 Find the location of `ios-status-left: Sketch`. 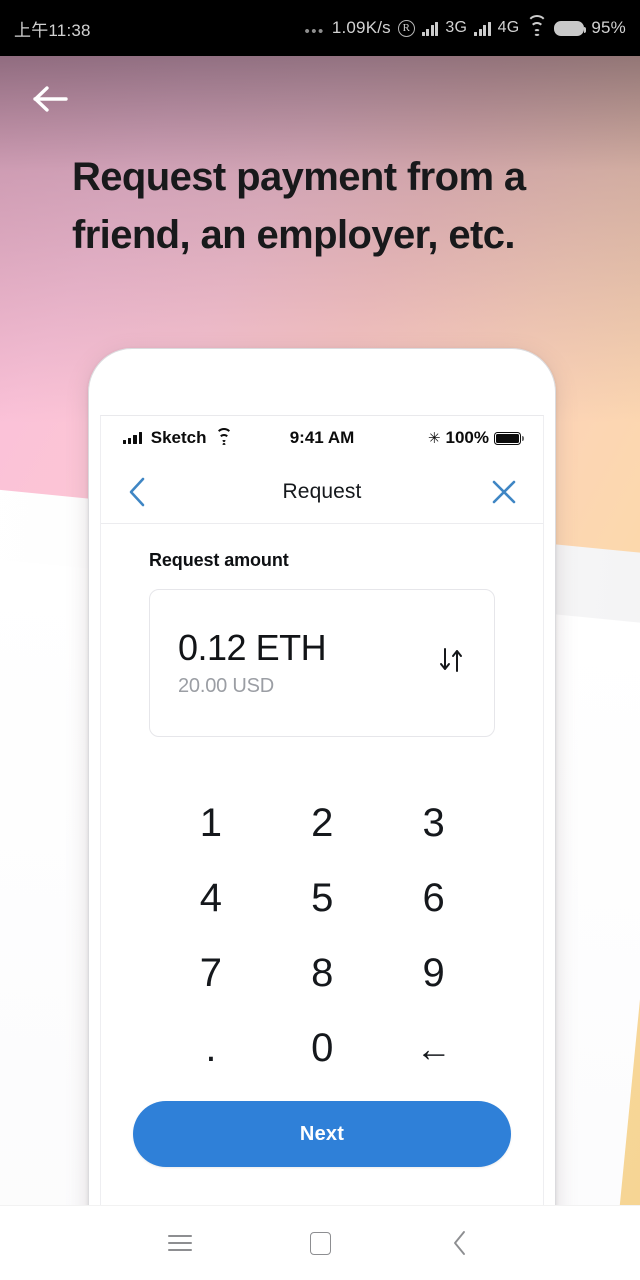

ios-status-left: Sketch is located at coordinates (178, 437).